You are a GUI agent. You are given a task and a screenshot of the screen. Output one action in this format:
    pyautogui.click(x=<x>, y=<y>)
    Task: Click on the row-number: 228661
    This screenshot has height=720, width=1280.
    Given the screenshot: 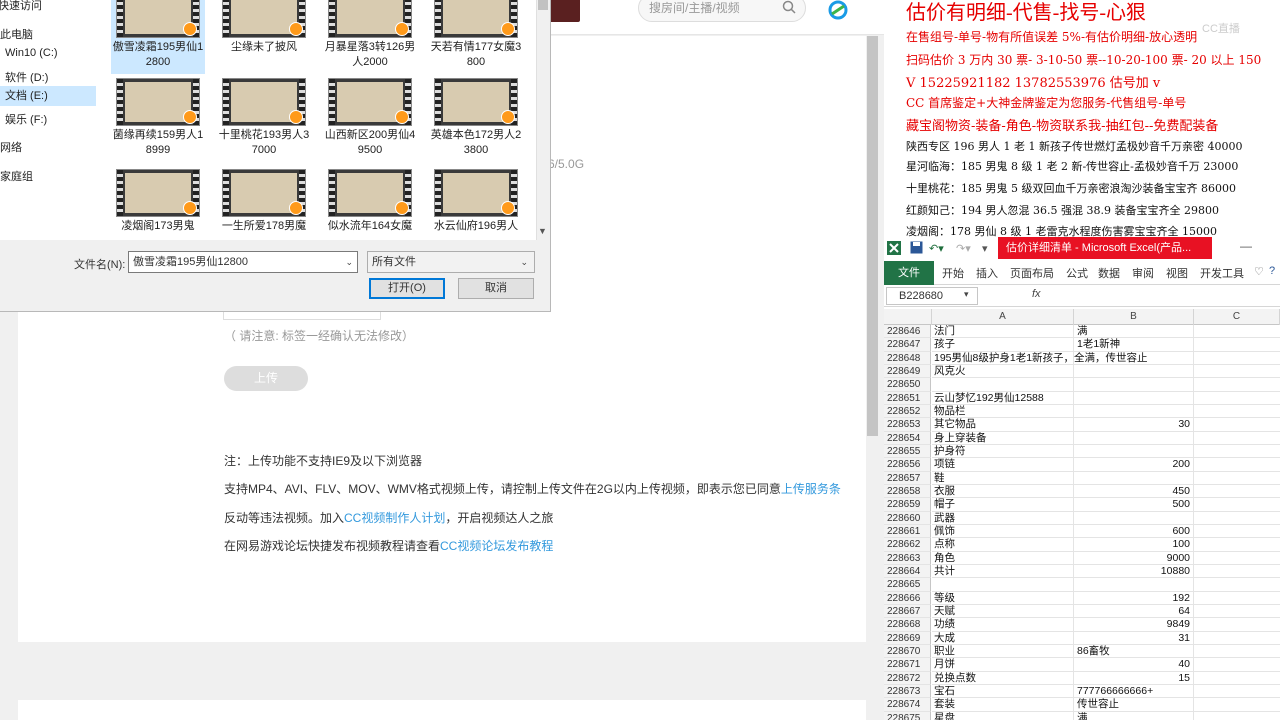 What is the action you would take?
    pyautogui.click(x=907, y=531)
    